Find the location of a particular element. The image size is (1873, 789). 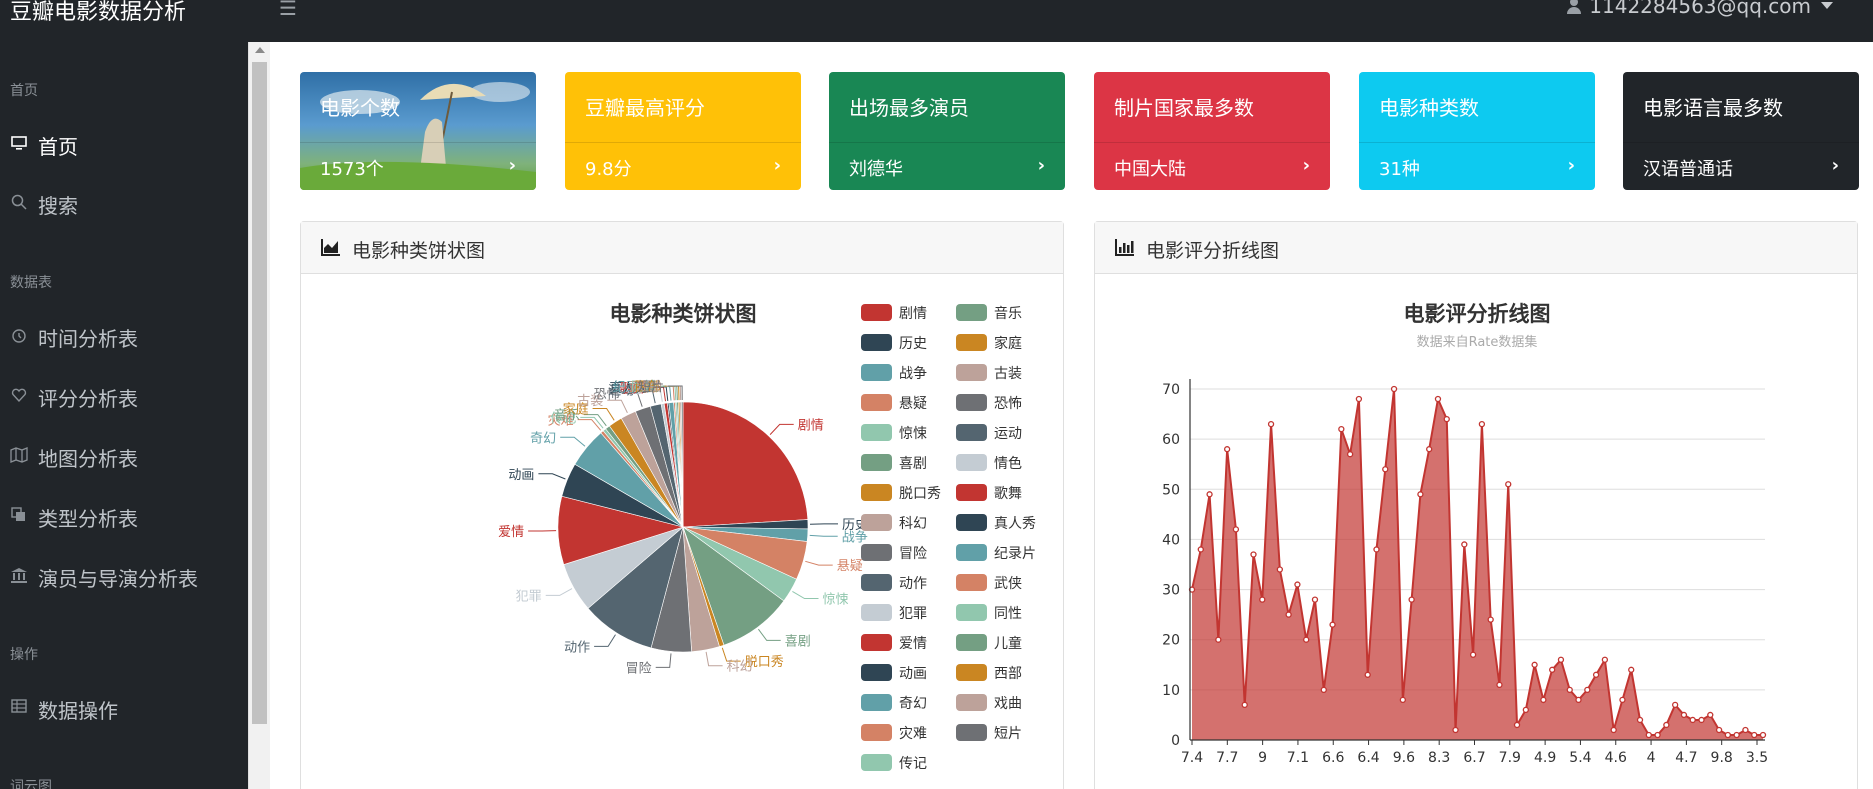

pie-slice is located at coordinates (745, 464).